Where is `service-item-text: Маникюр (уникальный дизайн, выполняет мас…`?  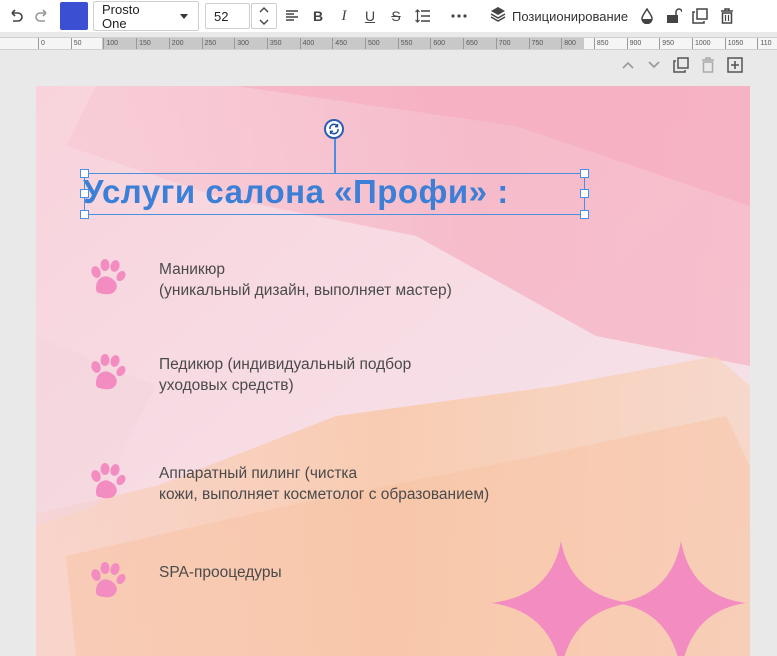 service-item-text: Маникюр (уникальный дизайн, выполняет мас… is located at coordinates (305, 280).